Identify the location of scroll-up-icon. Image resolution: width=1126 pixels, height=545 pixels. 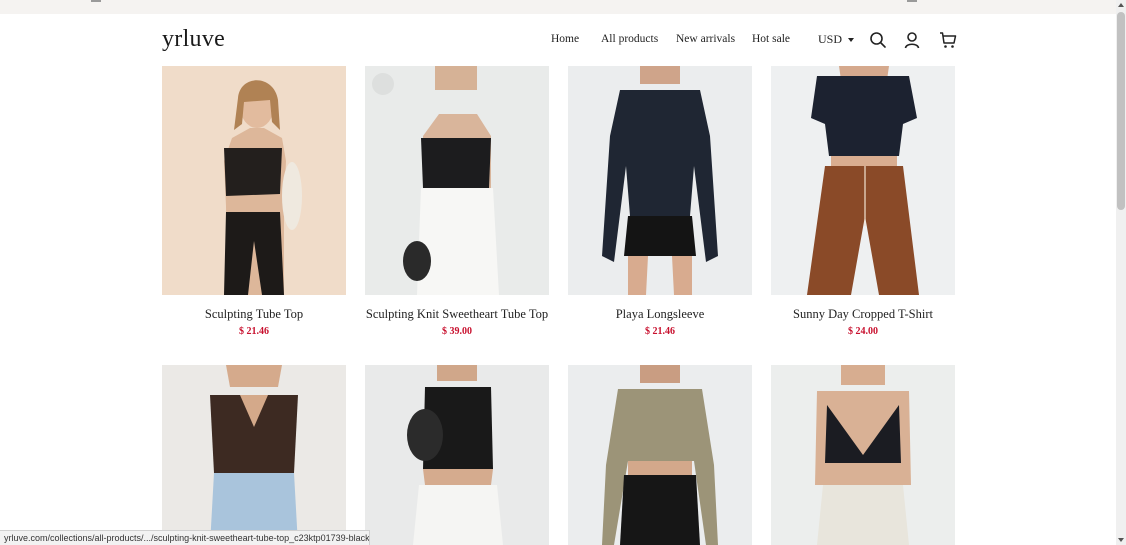
(1121, 5).